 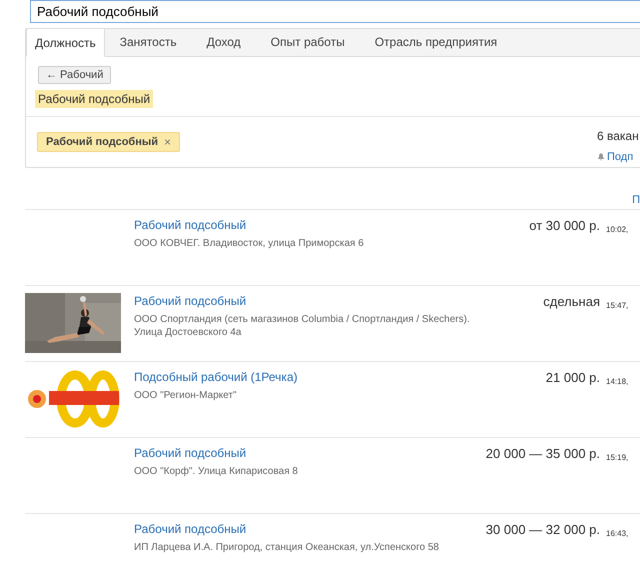 What do you see at coordinates (287, 547) in the screenshot?
I see `employer-text: ИП Ларцева И.А. Пригород, станция Океанская, ул.Успенского 58` at bounding box center [287, 547].